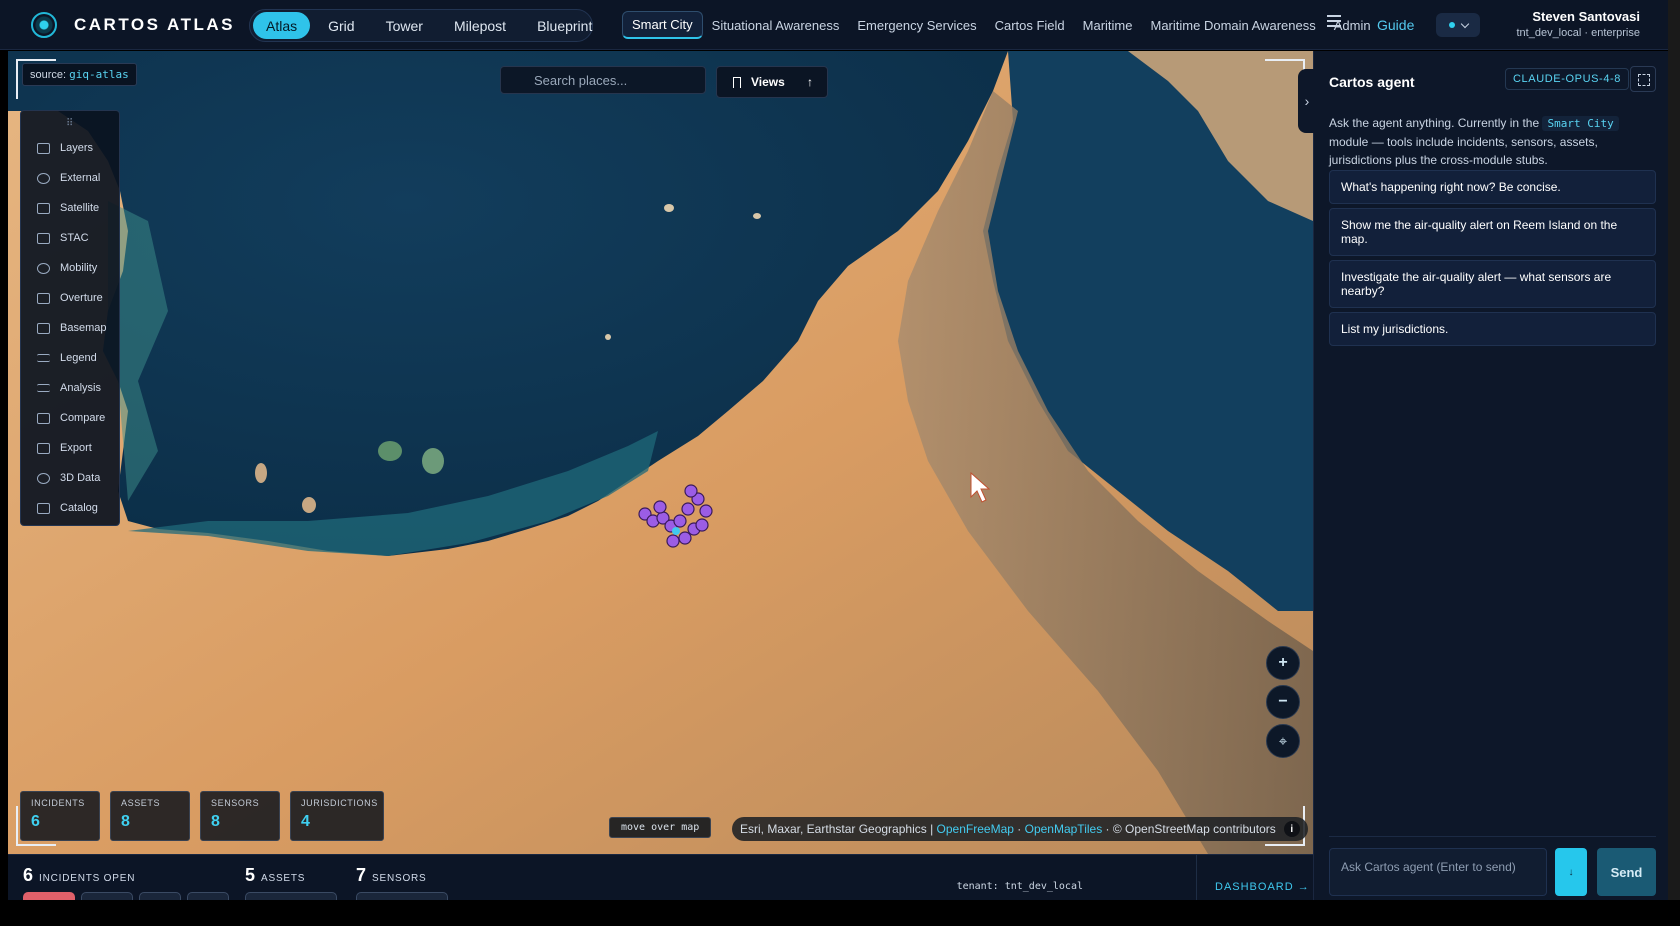  What do you see at coordinates (240, 816) in the screenshot?
I see `stat-sensors: SENSORS 8` at bounding box center [240, 816].